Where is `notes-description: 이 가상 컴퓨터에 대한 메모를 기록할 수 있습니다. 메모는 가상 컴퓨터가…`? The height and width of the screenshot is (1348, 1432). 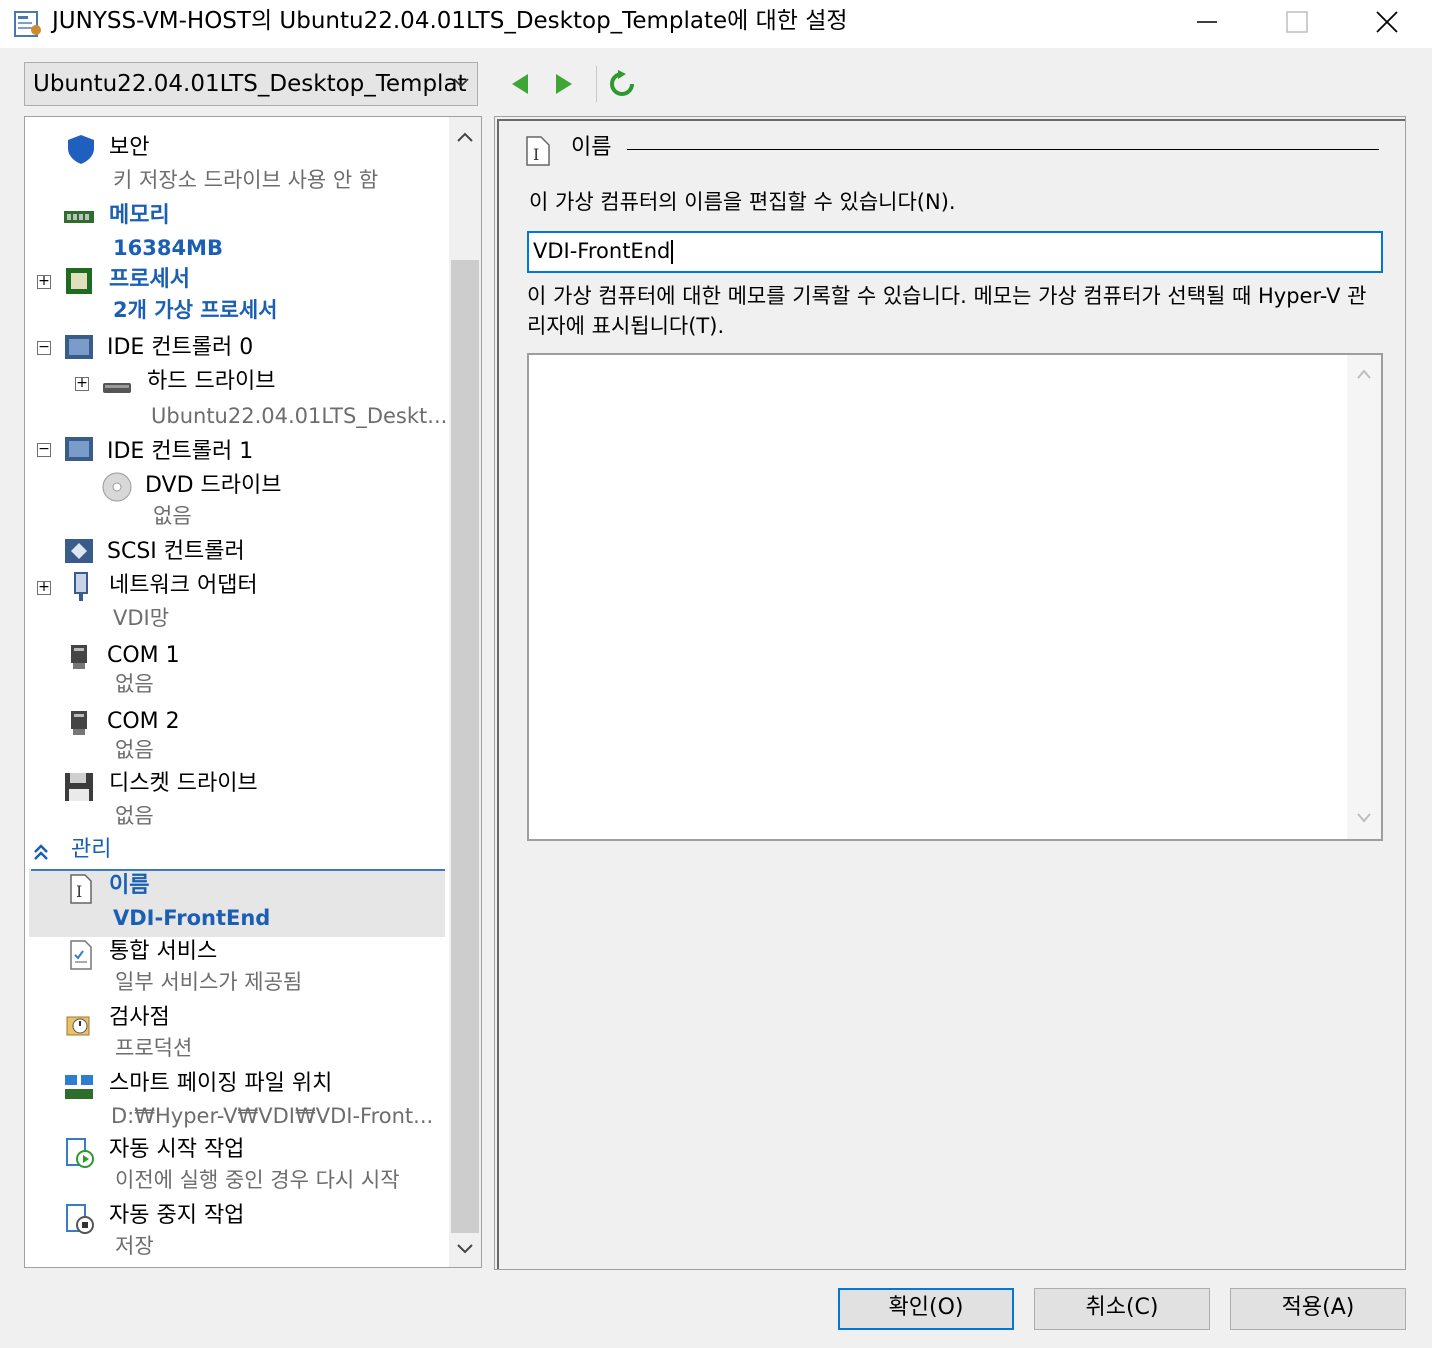
notes-description: 이 가상 컴퓨터에 대한 메모를 기록할 수 있습니다. 메모는 가상 컴퓨터가… is located at coordinates (947, 311).